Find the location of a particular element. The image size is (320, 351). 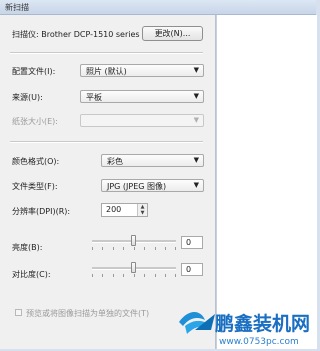

brightness-value-box: 0 is located at coordinates (192, 242).